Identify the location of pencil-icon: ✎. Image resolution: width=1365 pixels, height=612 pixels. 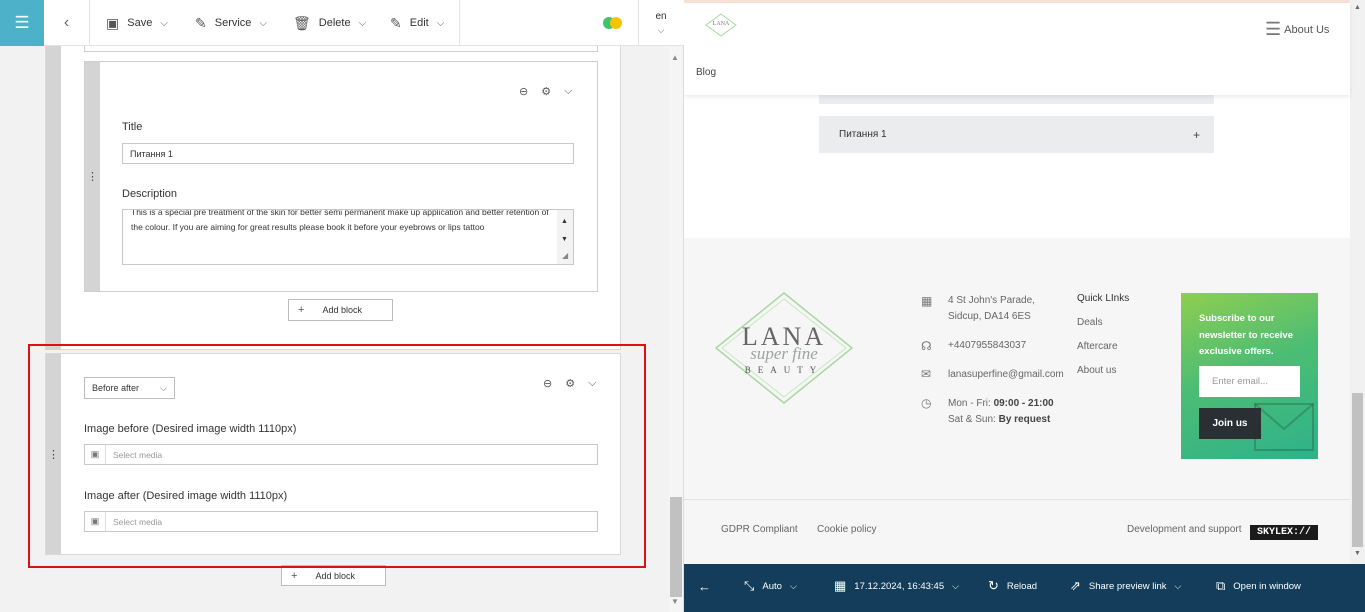
(396, 22).